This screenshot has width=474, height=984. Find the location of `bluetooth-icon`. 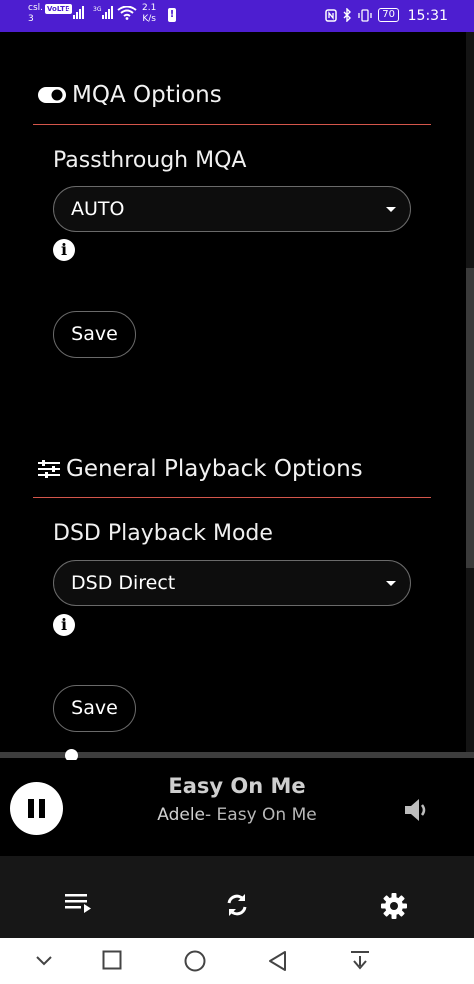

bluetooth-icon is located at coordinates (347, 15).